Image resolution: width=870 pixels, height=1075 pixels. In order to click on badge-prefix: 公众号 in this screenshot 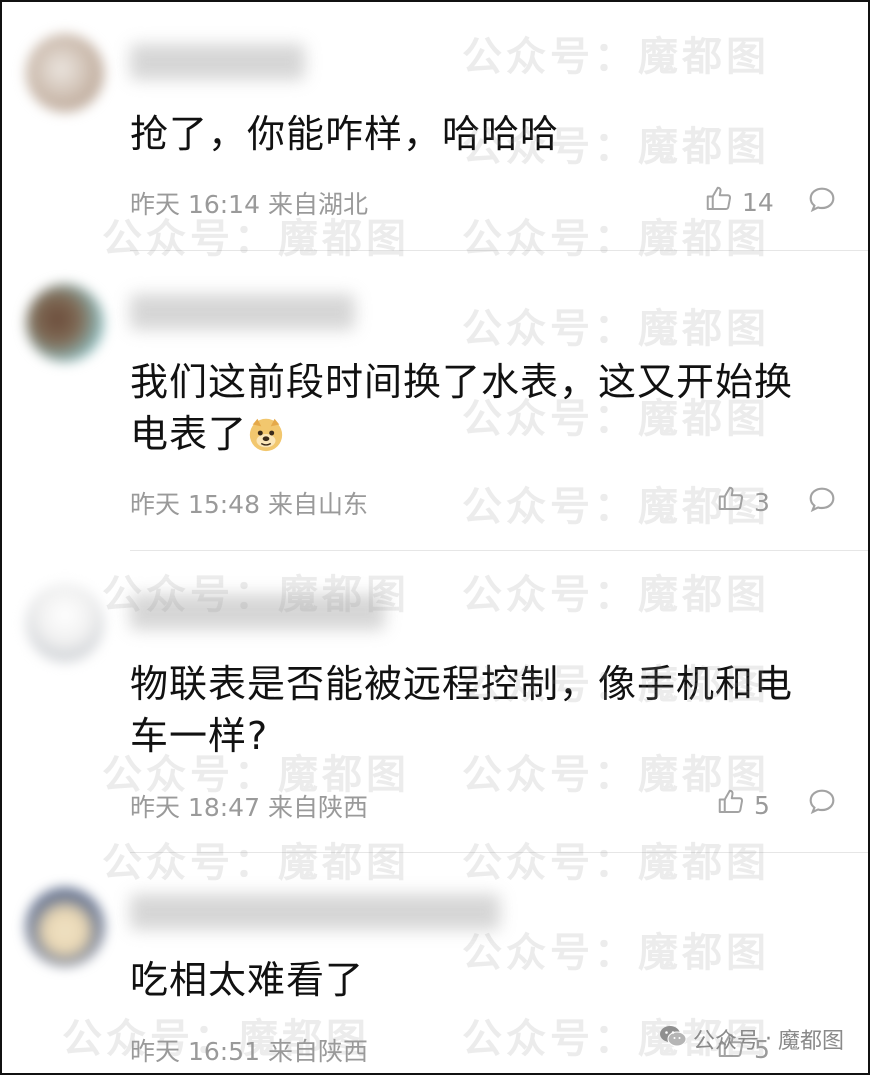, I will do `click(725, 1041)`.